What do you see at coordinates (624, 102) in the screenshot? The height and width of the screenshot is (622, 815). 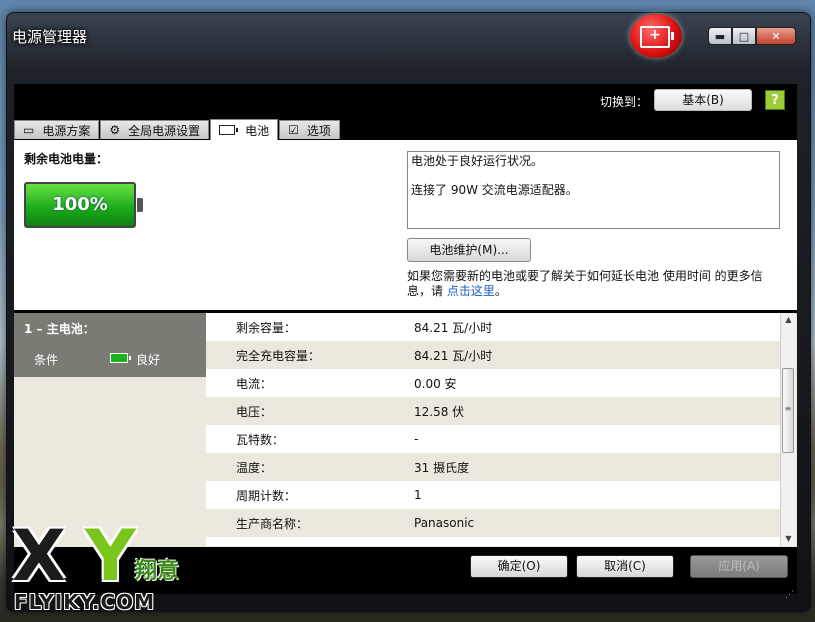 I see `switch-to-label: 切换到：` at bounding box center [624, 102].